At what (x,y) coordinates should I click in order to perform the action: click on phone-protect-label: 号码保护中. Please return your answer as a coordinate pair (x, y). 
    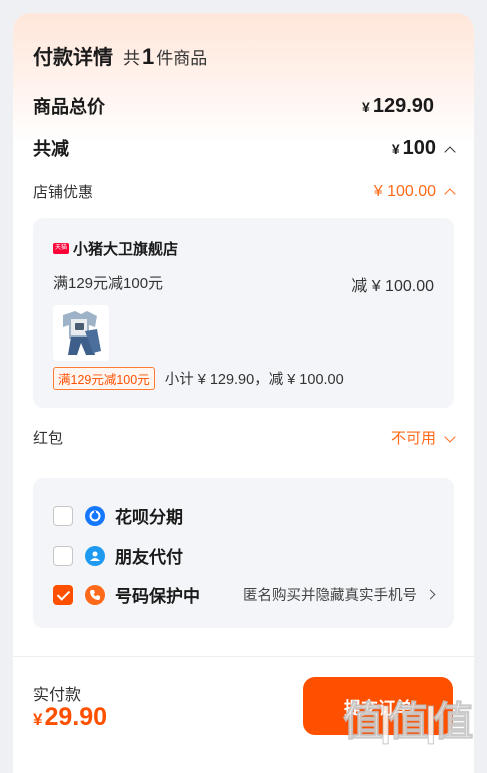
    Looking at the image, I should click on (157, 596).